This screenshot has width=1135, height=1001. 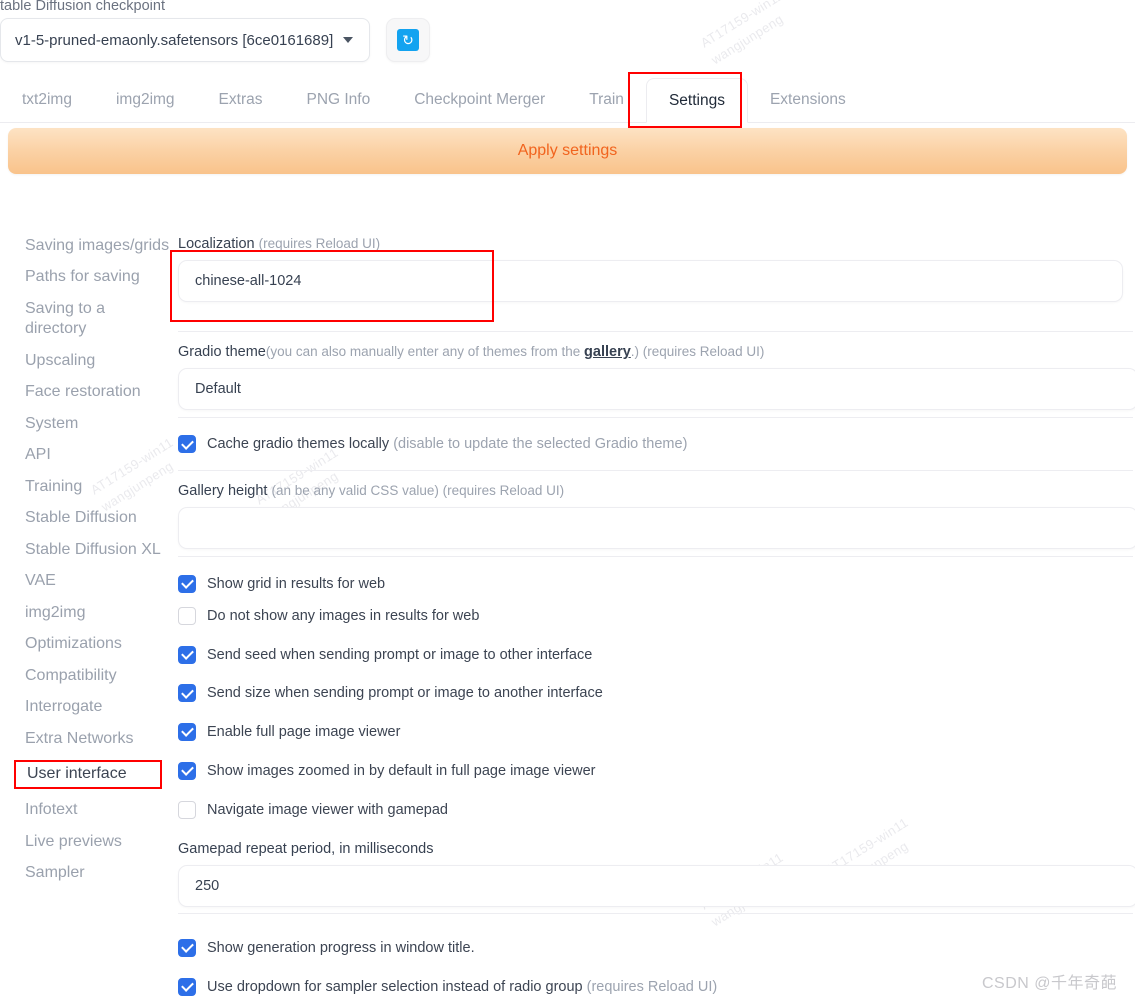 What do you see at coordinates (187, 947) in the screenshot?
I see `progress-title-checkbox` at bounding box center [187, 947].